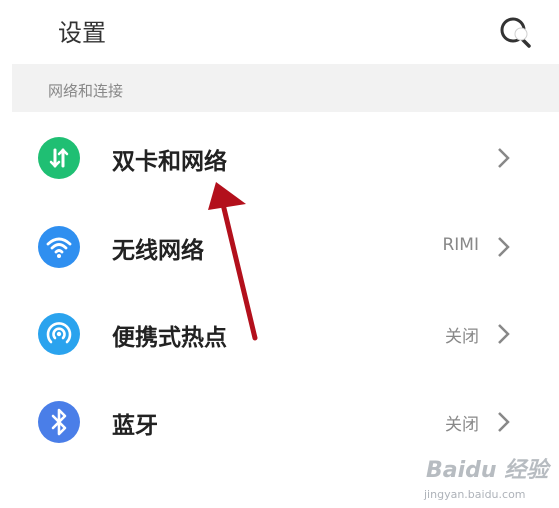  I want to click on watermark-brand: Baidu 经验, so click(487, 470).